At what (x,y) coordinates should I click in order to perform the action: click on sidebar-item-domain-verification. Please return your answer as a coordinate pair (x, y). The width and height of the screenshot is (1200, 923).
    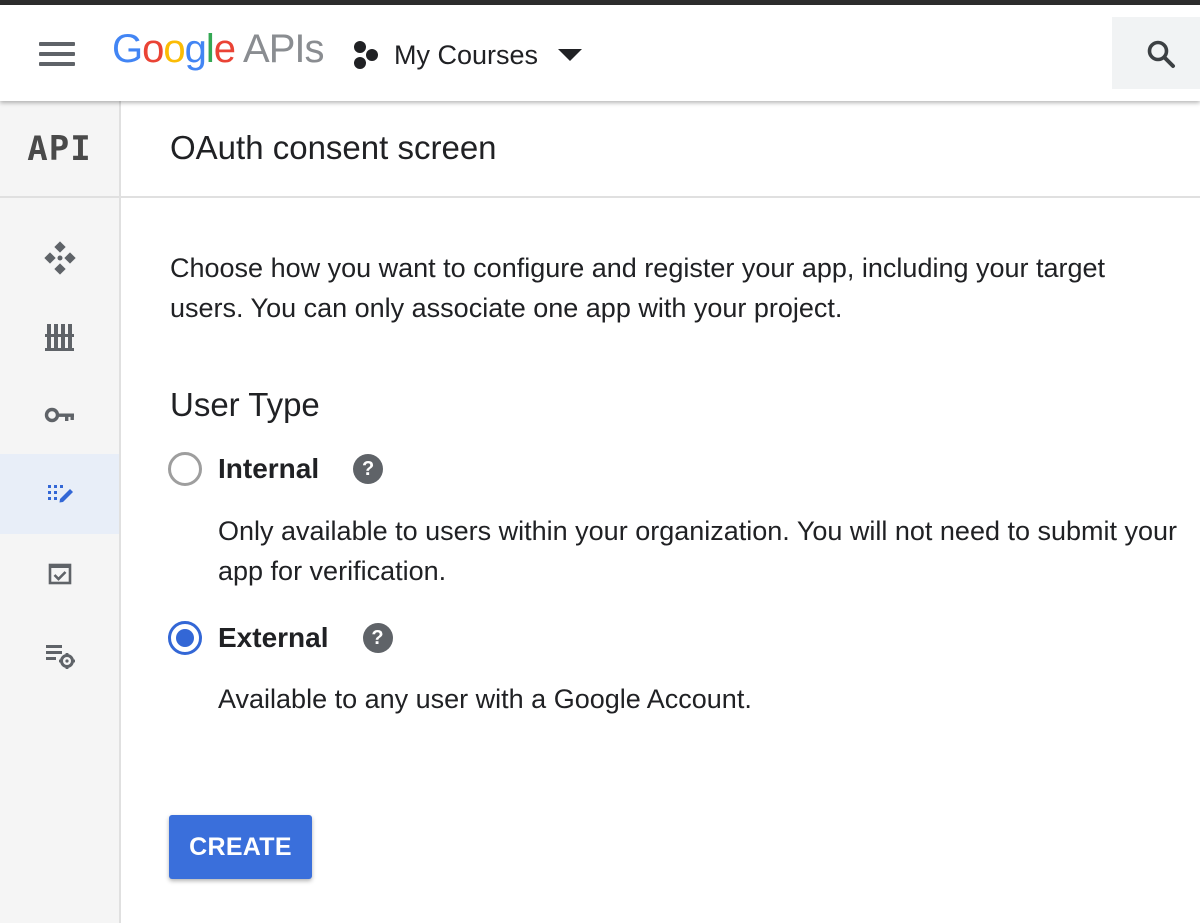
    Looking at the image, I should click on (59, 574).